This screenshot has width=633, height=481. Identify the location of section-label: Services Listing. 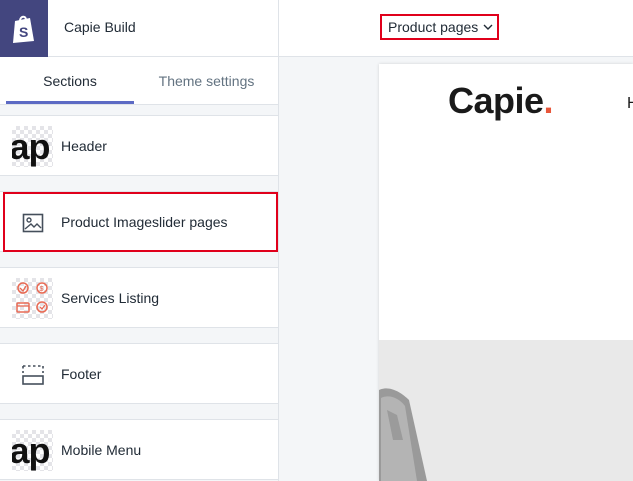
(110, 298).